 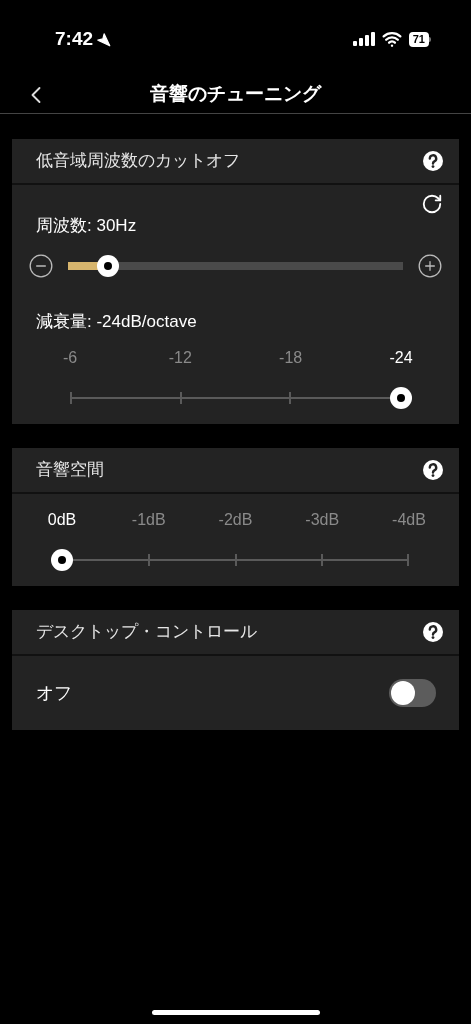 I want to click on toggle-label: オフ, so click(x=54, y=693).